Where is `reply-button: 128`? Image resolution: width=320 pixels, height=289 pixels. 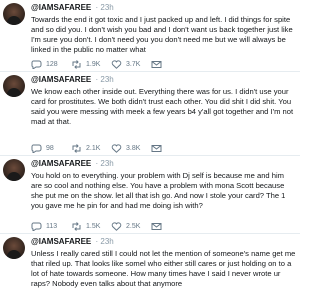 reply-button: 128 is located at coordinates (51, 64).